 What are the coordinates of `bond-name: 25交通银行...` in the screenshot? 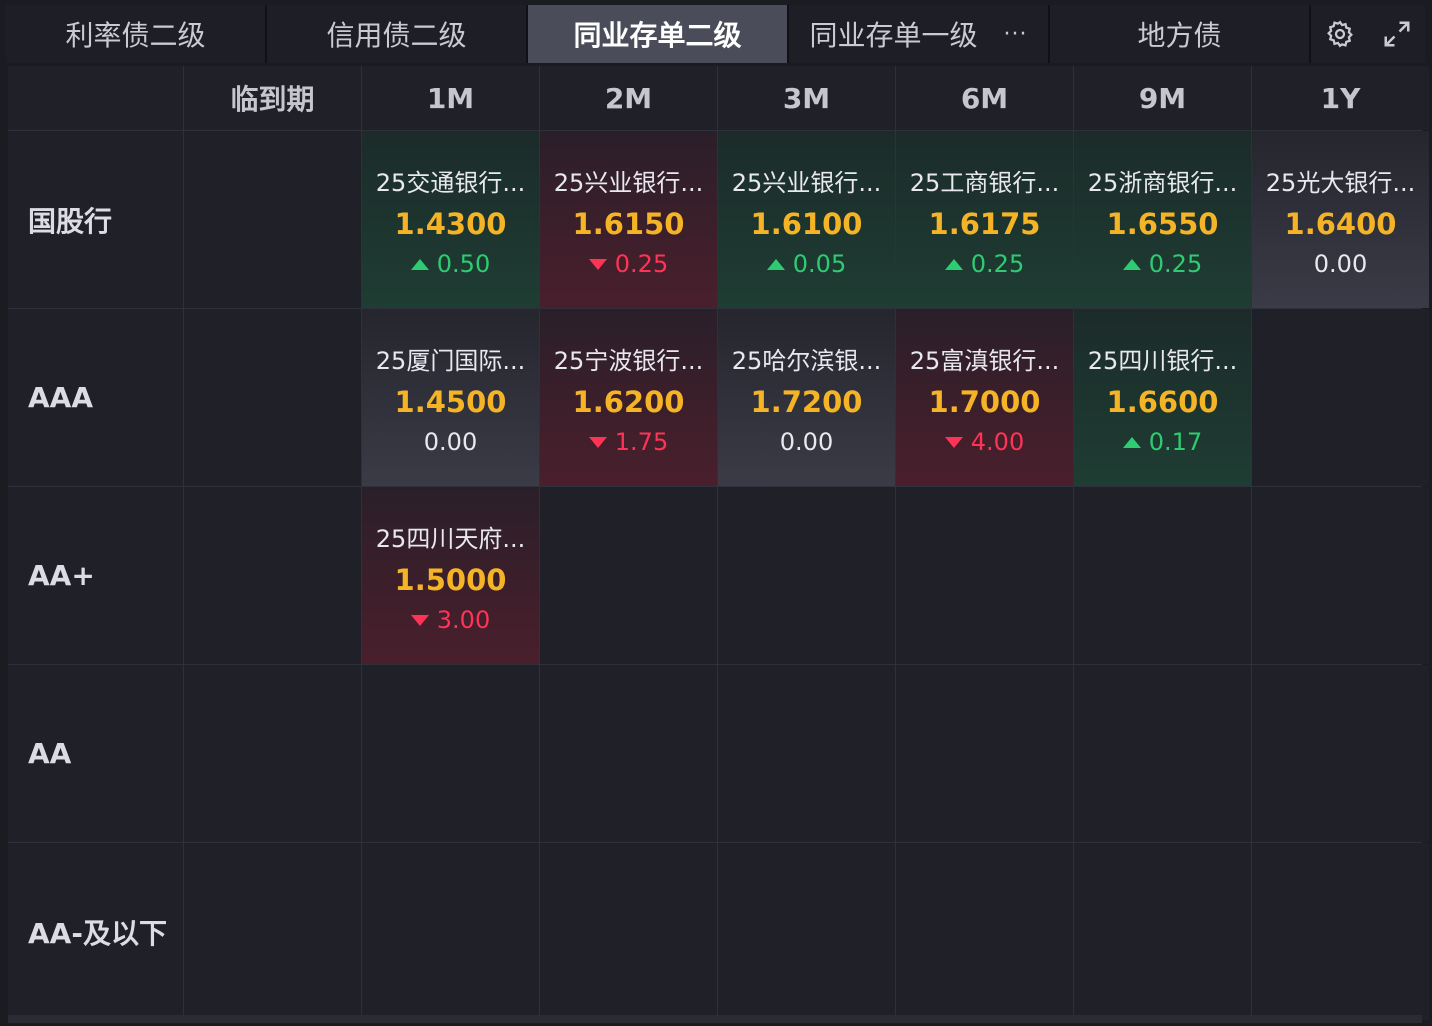 It's located at (450, 183).